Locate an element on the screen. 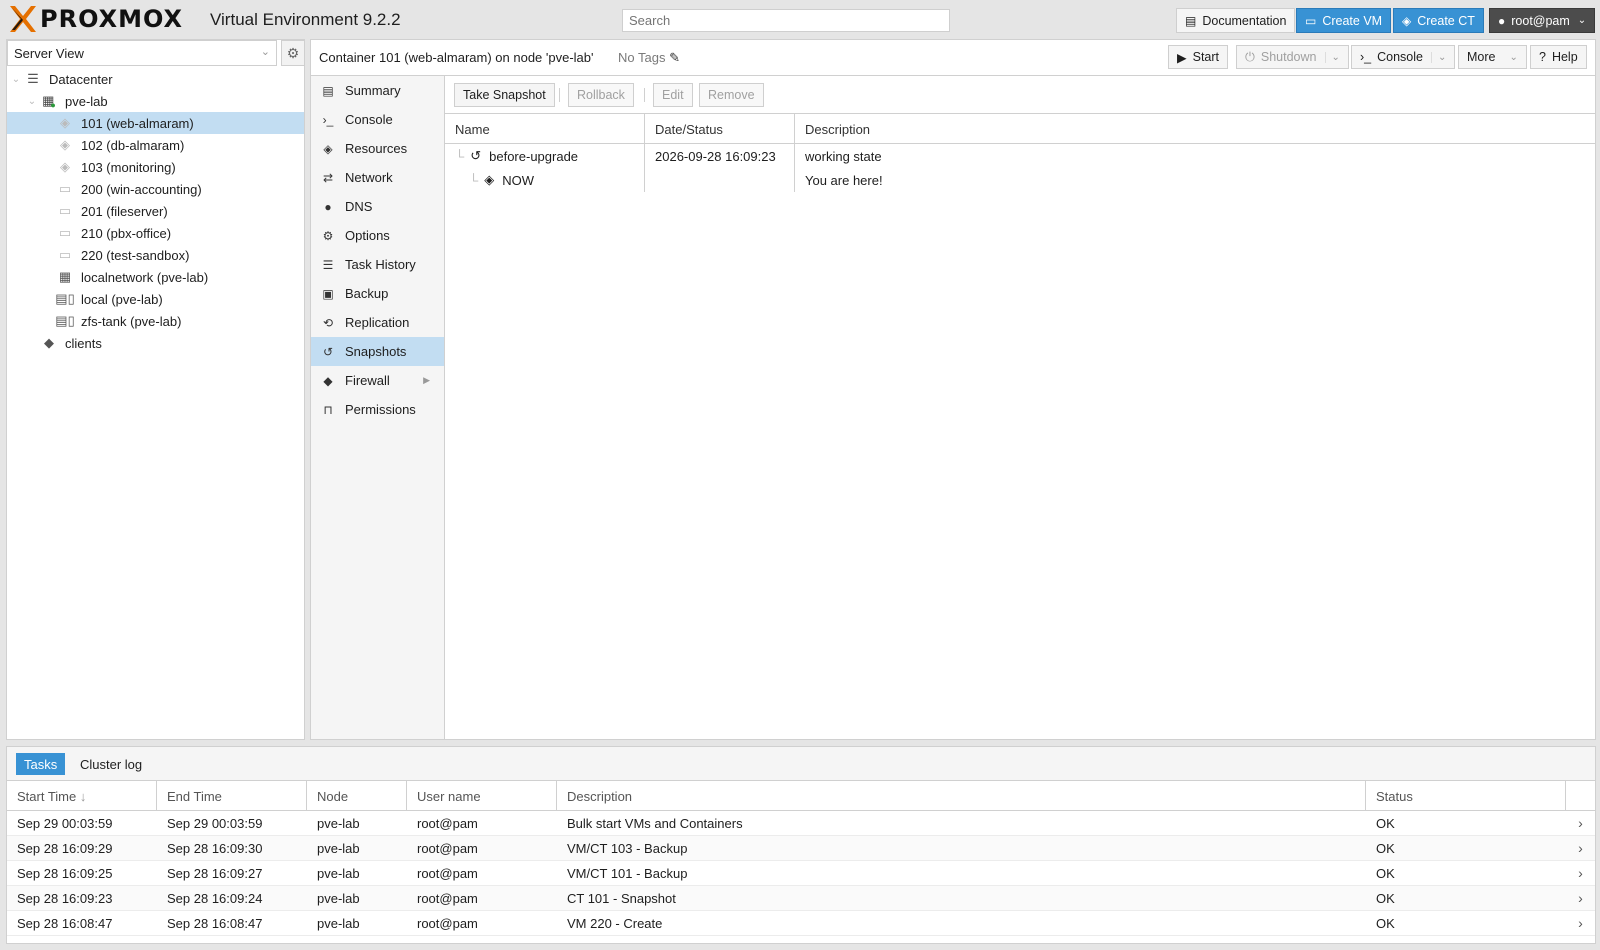  tab-cluster-log: Cluster log is located at coordinates (111, 764).